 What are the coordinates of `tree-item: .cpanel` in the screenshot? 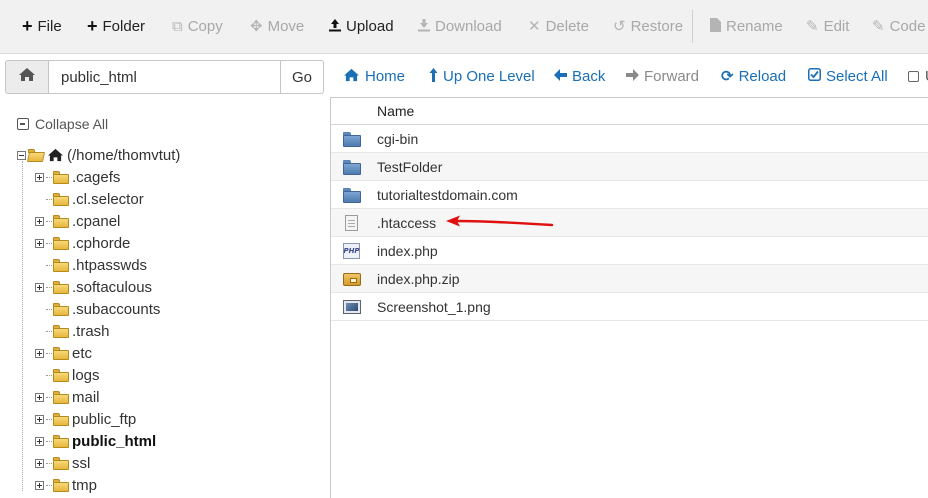 It's located at (77, 221).